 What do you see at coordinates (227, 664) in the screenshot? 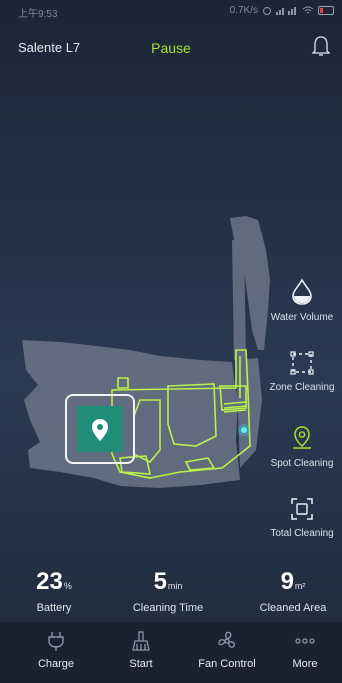
I see `fan-control-label: Fan Control` at bounding box center [227, 664].